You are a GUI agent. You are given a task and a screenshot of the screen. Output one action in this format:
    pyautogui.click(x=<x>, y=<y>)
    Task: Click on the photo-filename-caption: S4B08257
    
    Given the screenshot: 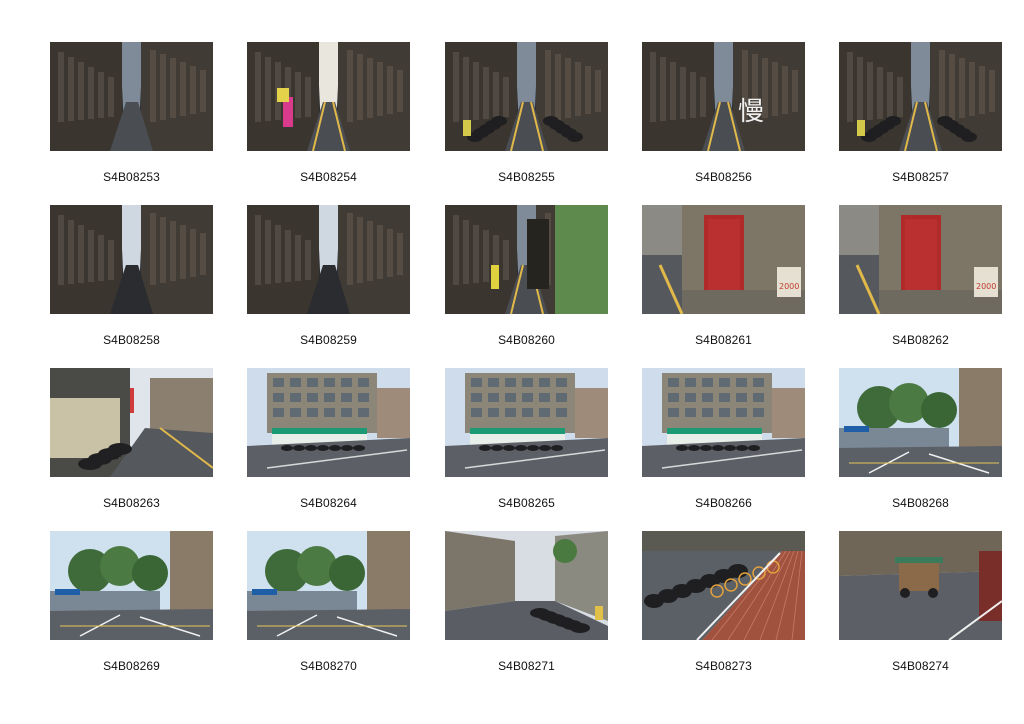 What is the action you would take?
    pyautogui.click(x=920, y=177)
    